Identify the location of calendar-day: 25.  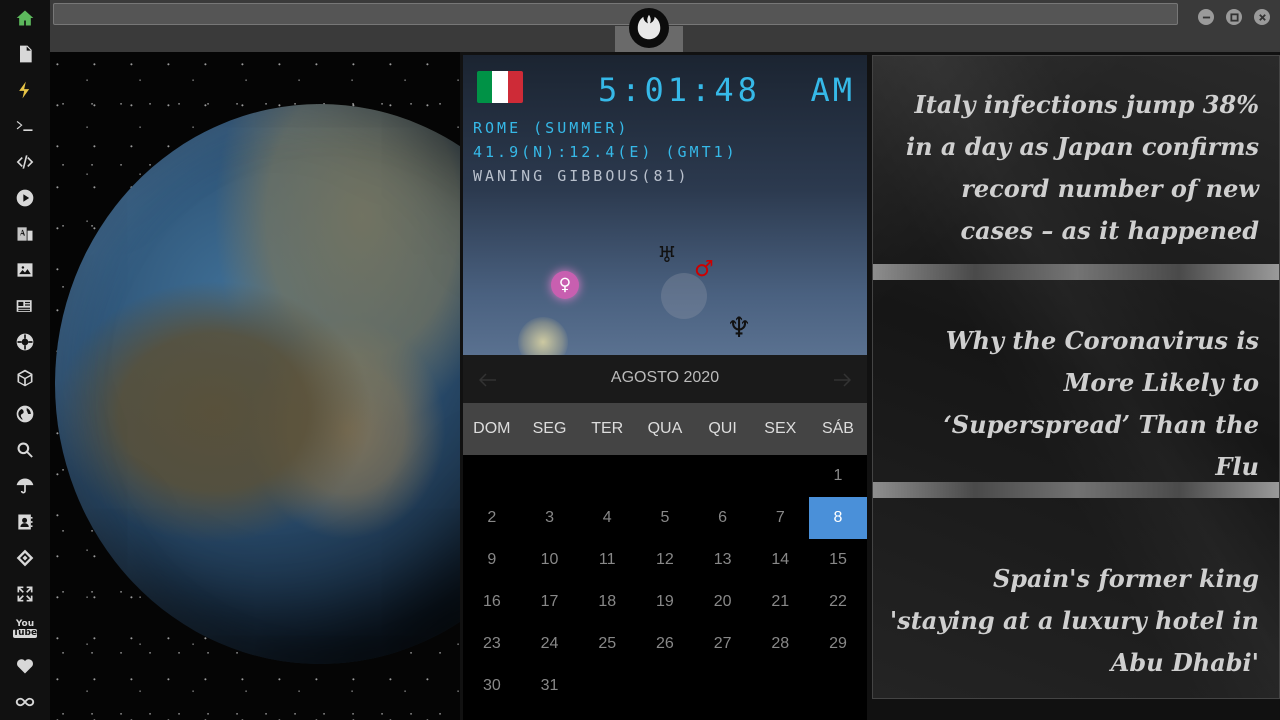
(607, 644).